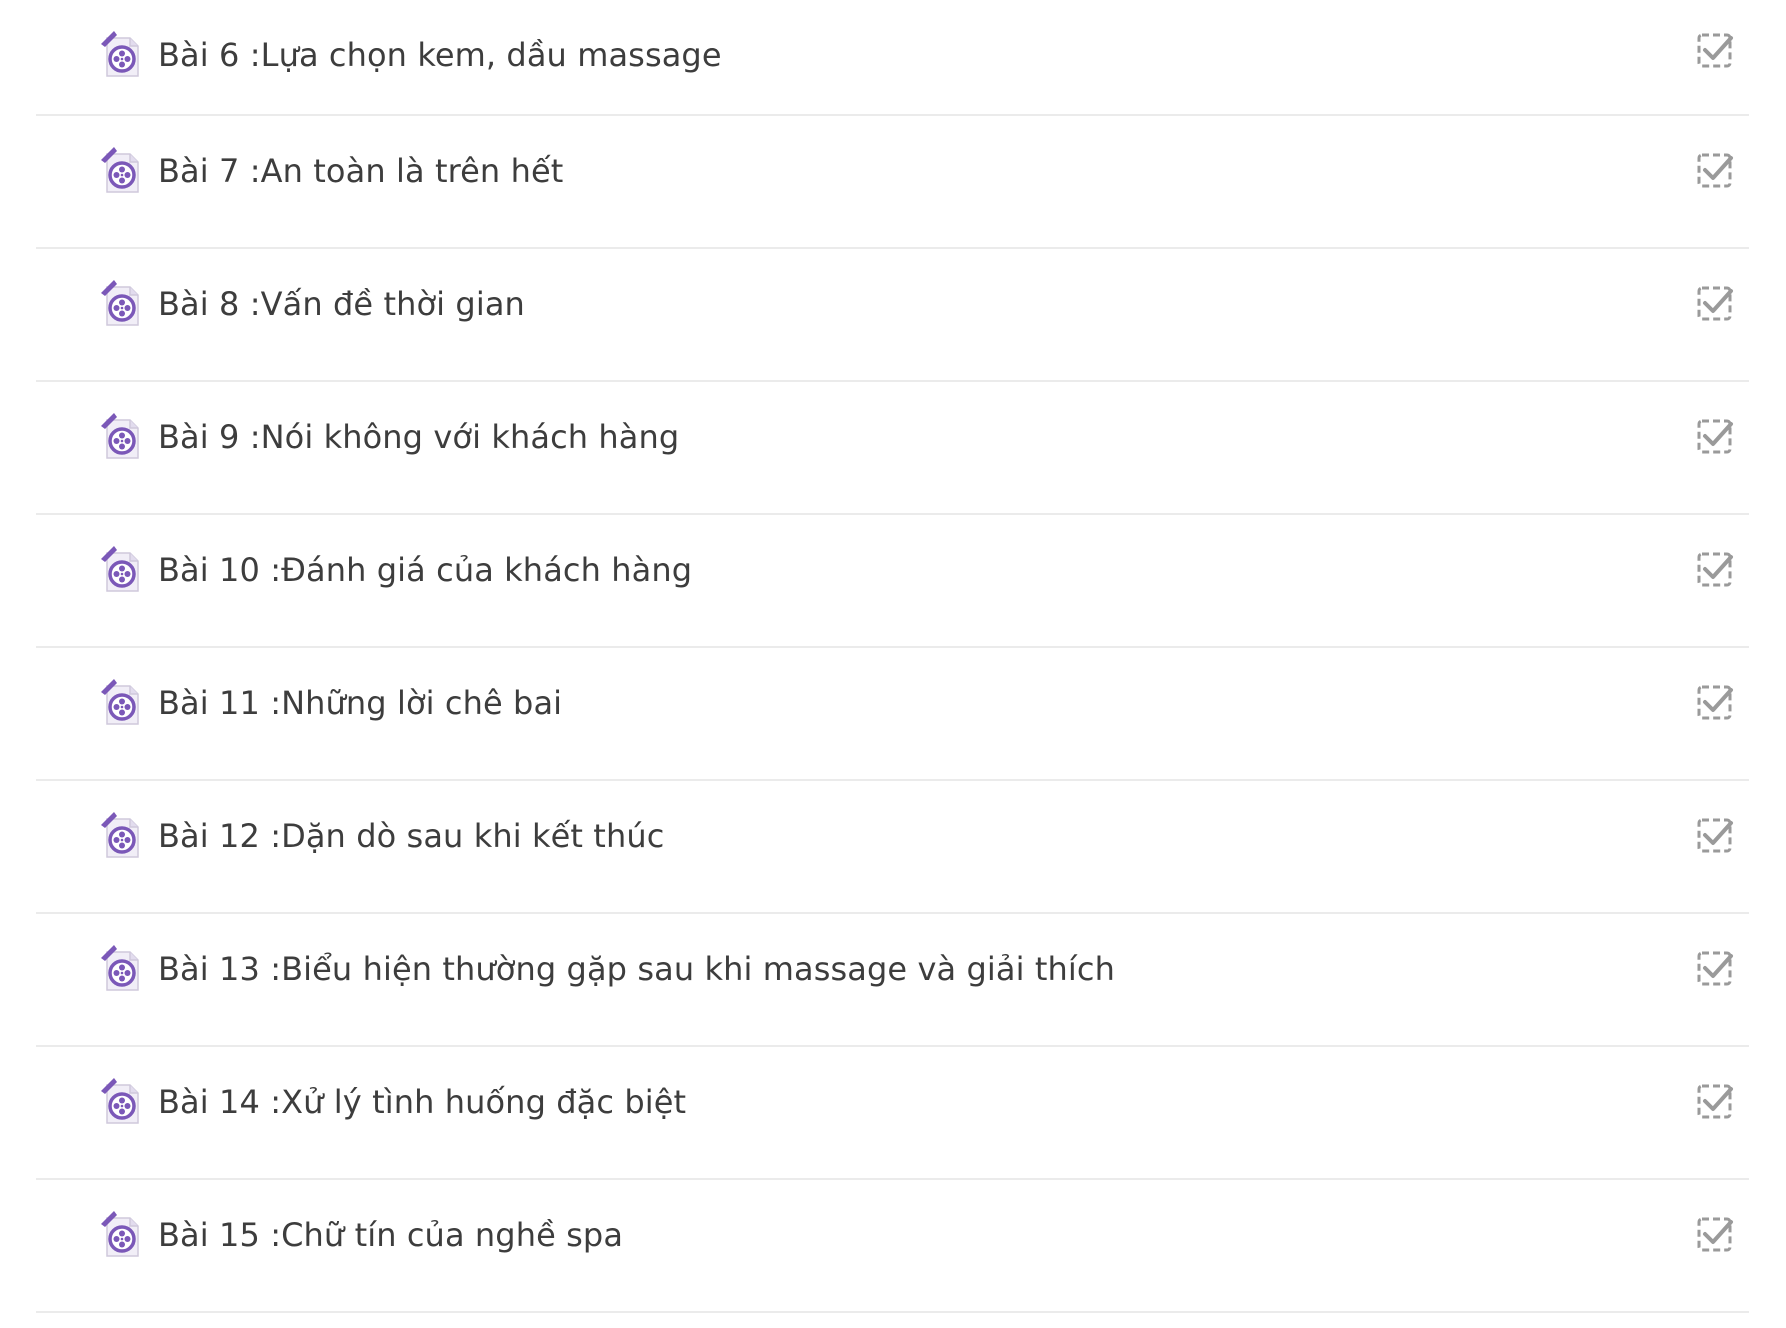  What do you see at coordinates (892, 714) in the screenshot?
I see `lesson-row: Bài 11 :Những lời chê bai` at bounding box center [892, 714].